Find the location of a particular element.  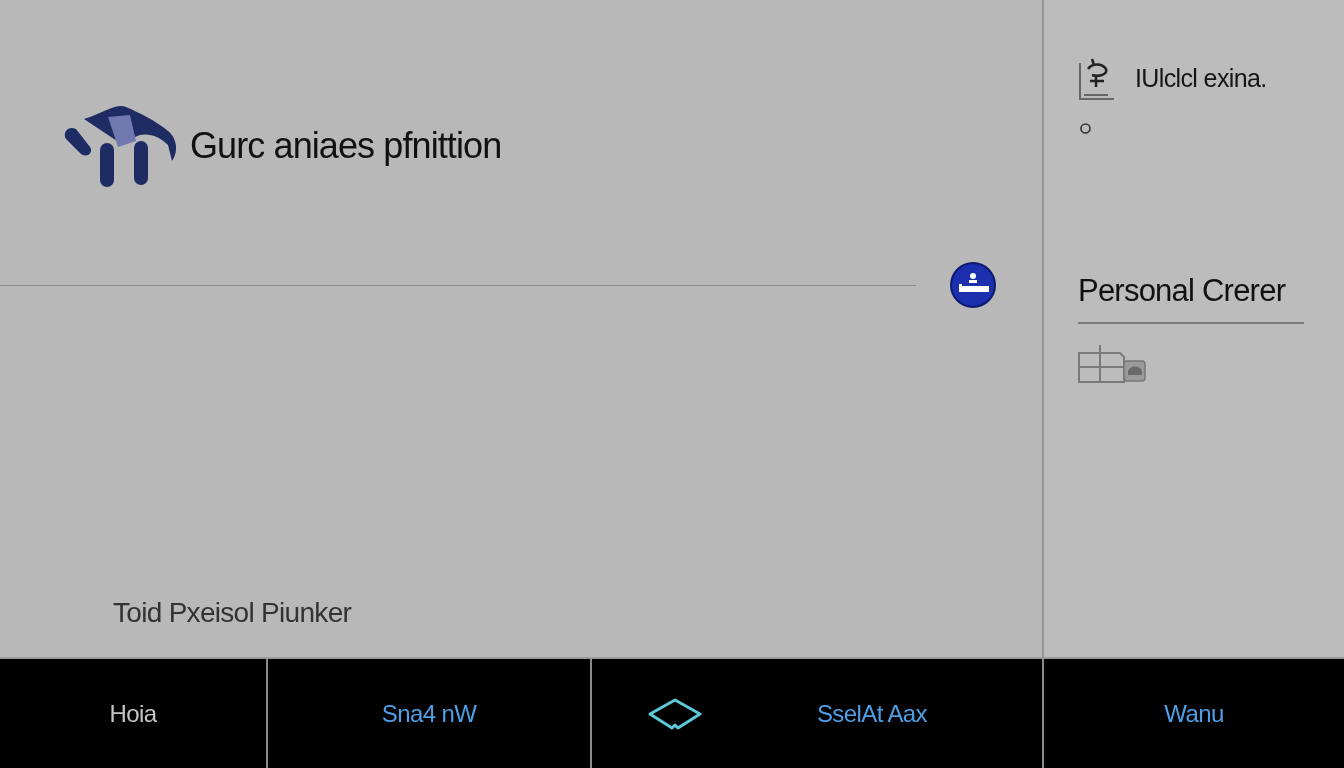

circle-icon is located at coordinates (1085, 128).